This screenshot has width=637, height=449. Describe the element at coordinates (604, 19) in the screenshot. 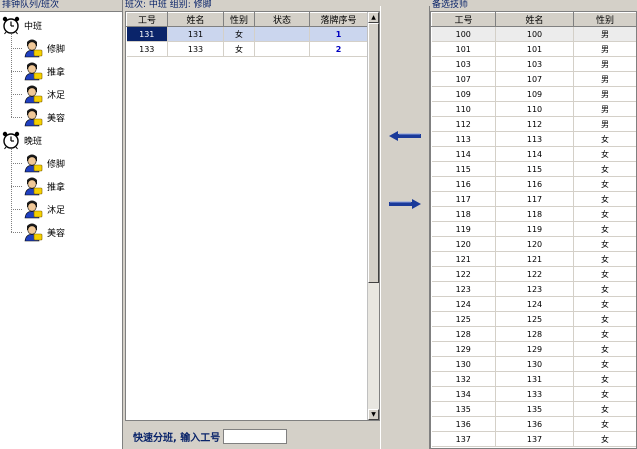

I see `candidate-column-header: 性别` at that location.